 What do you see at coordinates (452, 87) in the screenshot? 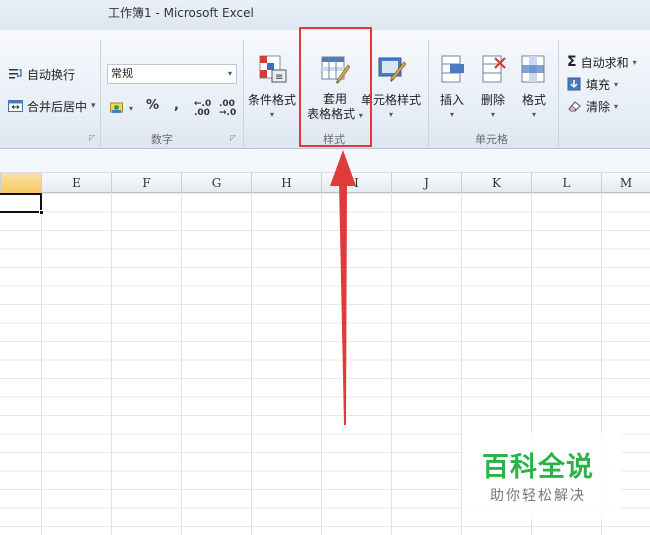
I see `insert-cells-button: 插入 ▾` at bounding box center [452, 87].